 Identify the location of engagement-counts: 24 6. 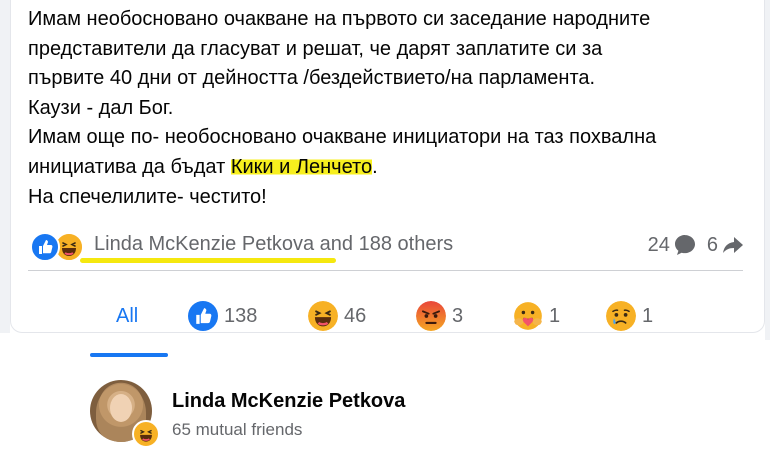
(696, 245).